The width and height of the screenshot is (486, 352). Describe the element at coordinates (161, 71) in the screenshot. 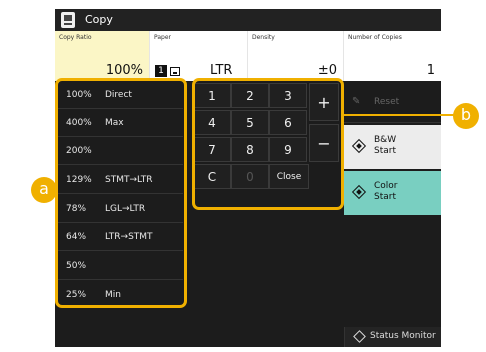

I see `paper-tray-number: 1` at that location.